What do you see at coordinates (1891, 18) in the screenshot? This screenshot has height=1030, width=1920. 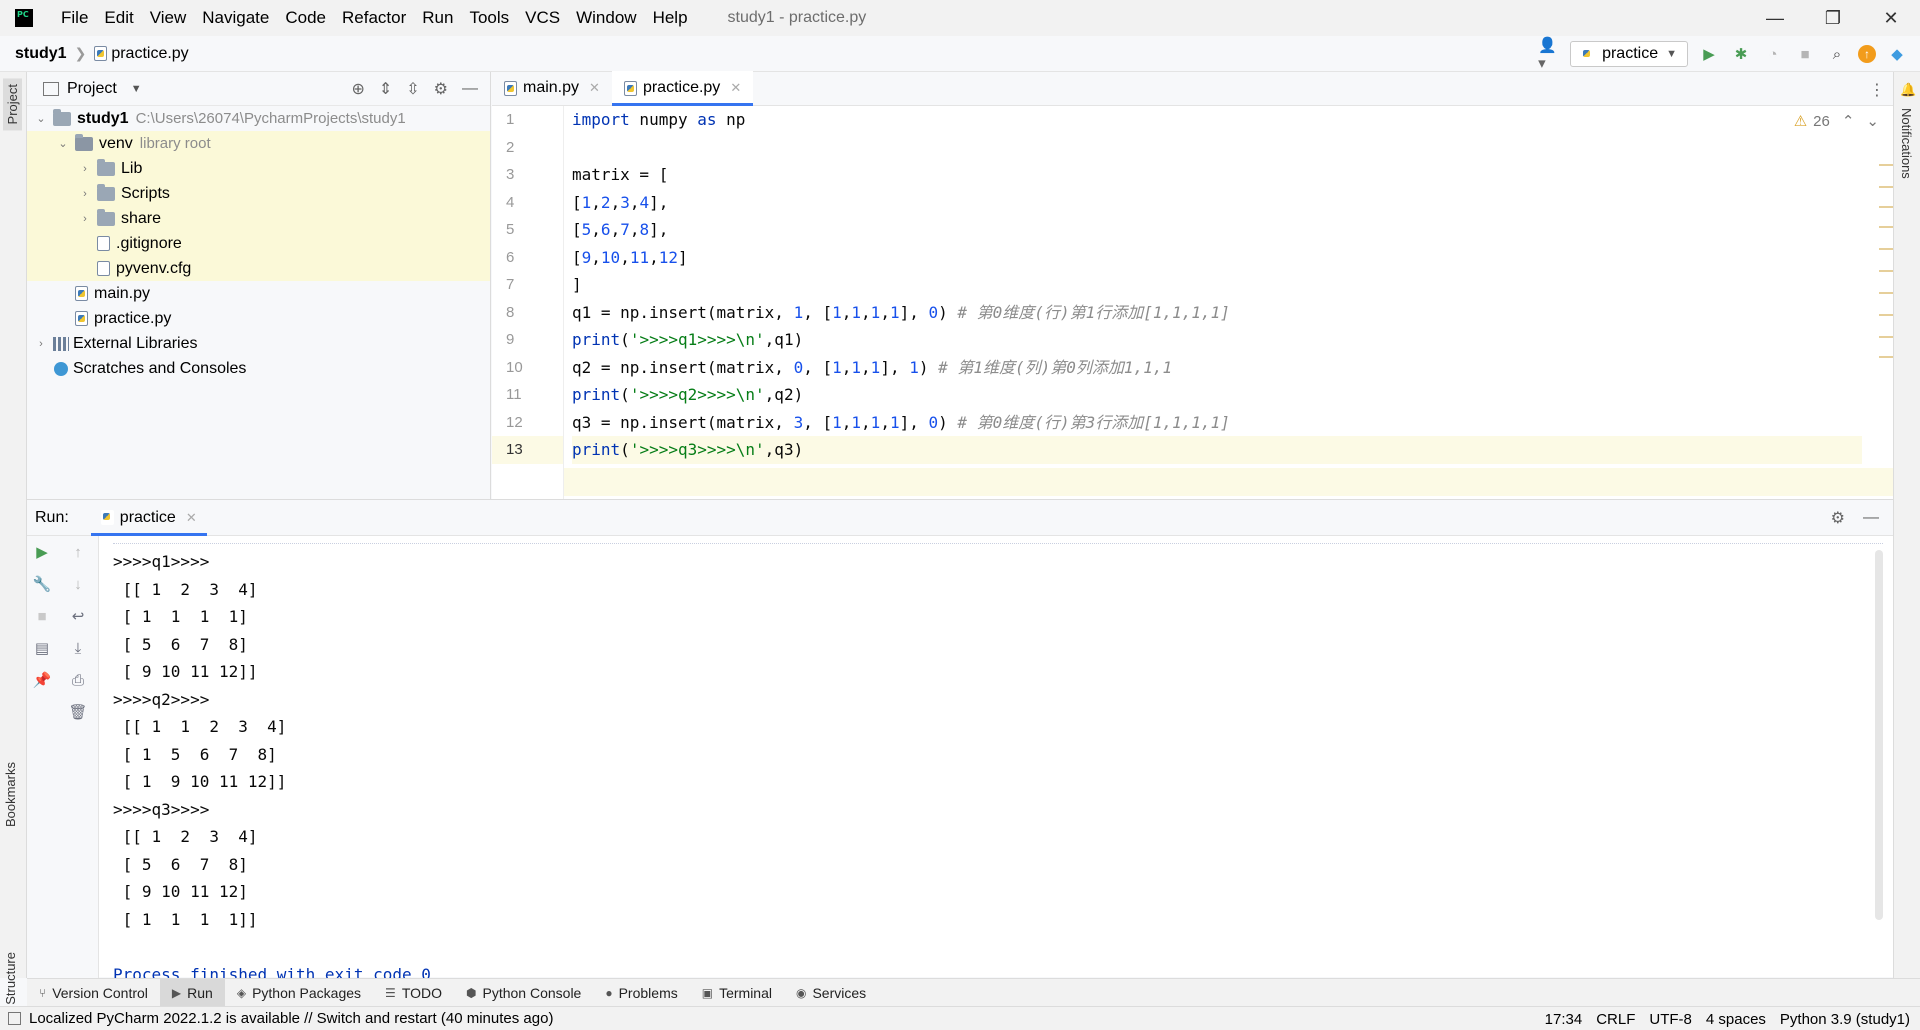 I see `close-button: ✕` at bounding box center [1891, 18].